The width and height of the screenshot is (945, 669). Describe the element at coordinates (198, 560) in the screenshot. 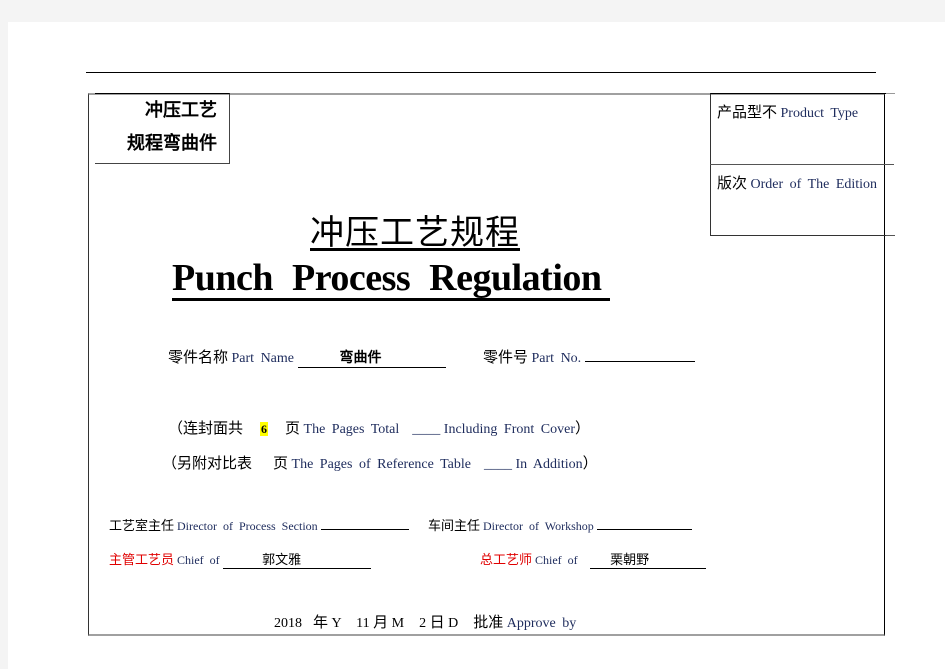

I see `chief-process-label-en: Chief of` at that location.